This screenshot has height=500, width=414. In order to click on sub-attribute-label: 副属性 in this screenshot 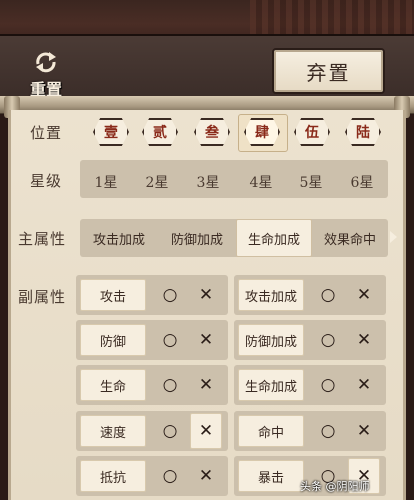, I will do `click(42, 297)`.